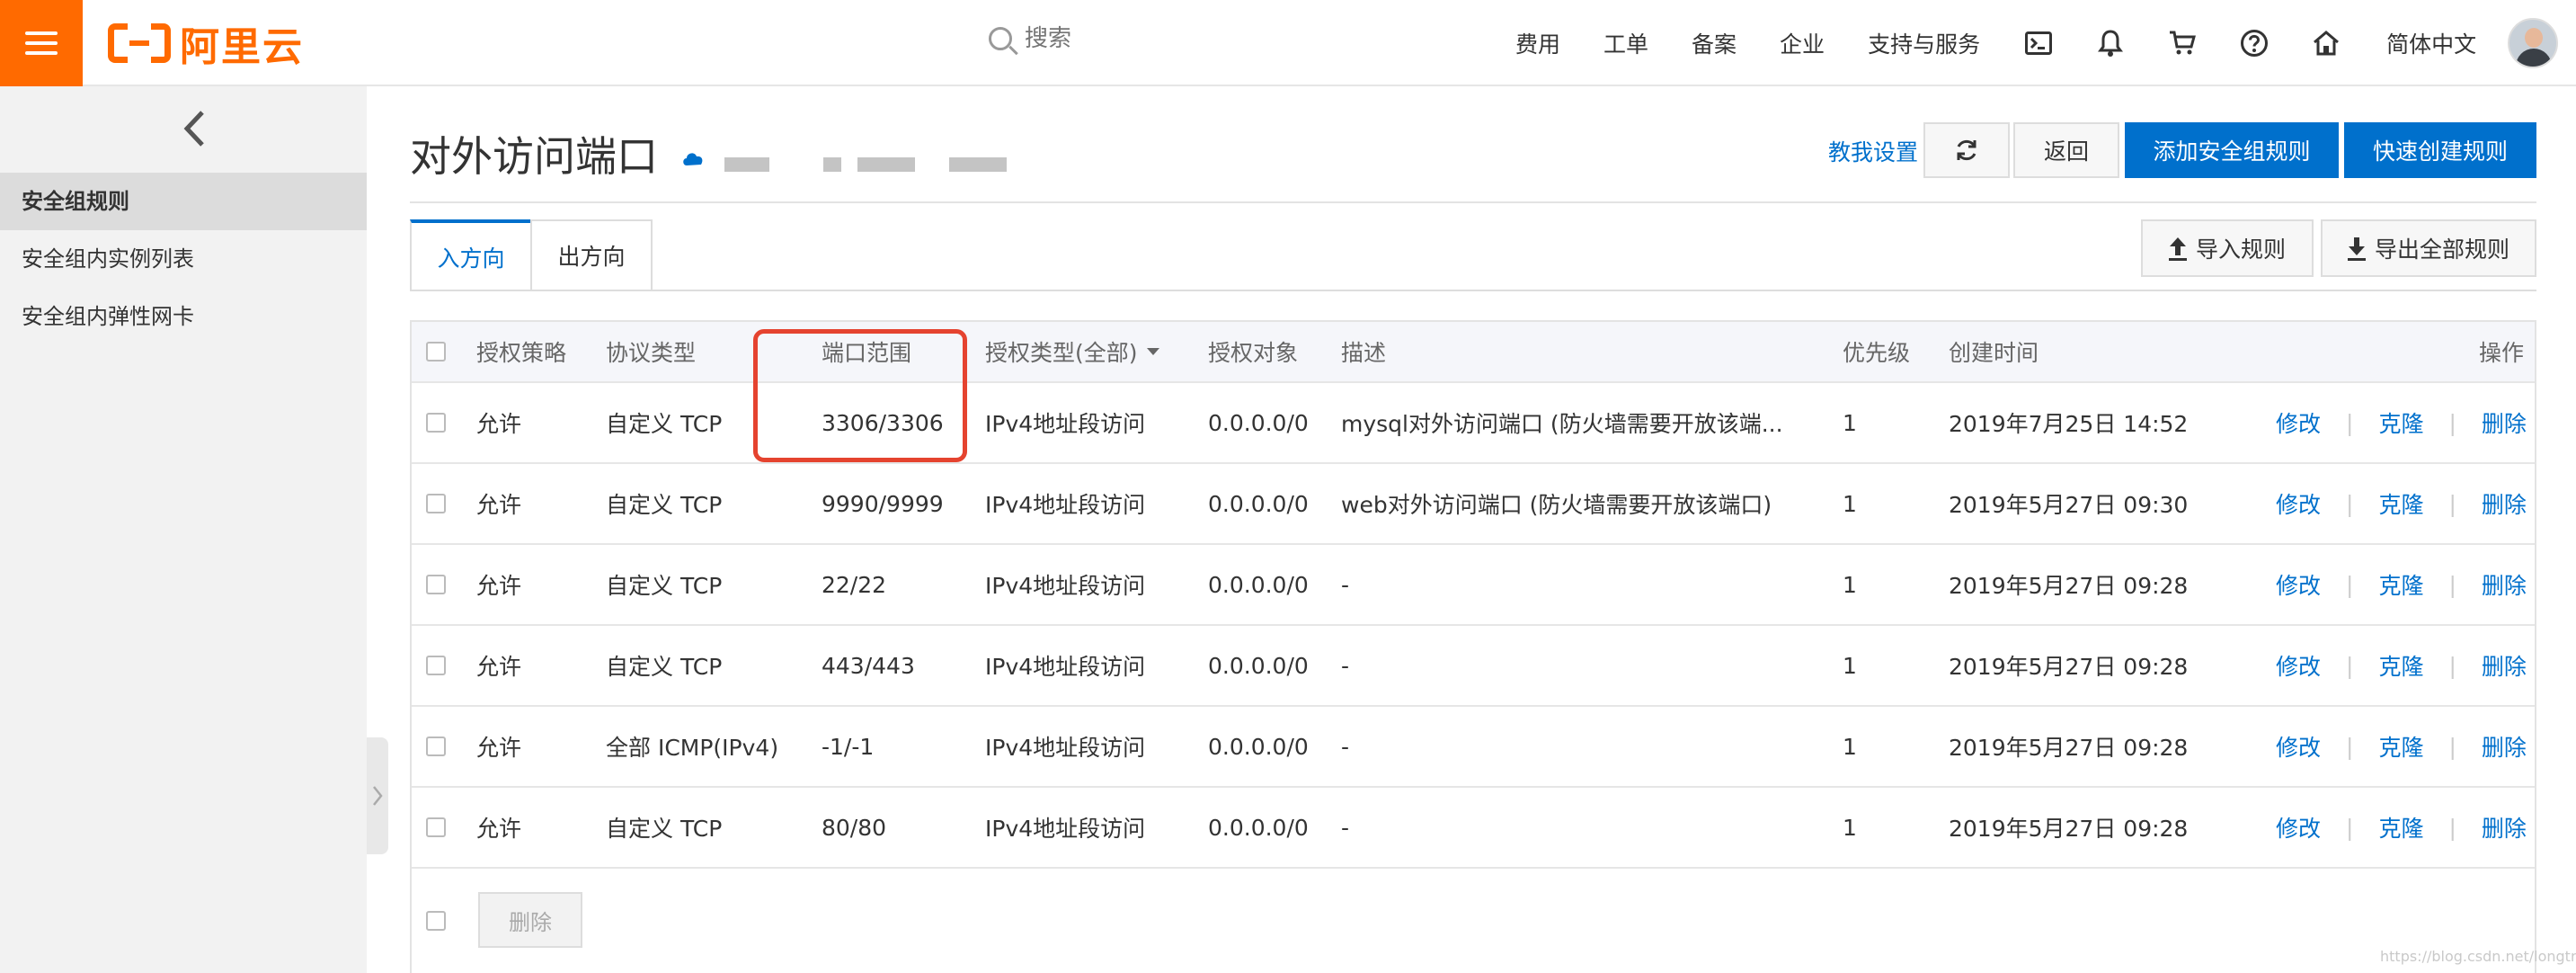 This screenshot has height=973, width=2576. What do you see at coordinates (2440, 150) in the screenshot?
I see `quick-create-button: 快速创建规则` at bounding box center [2440, 150].